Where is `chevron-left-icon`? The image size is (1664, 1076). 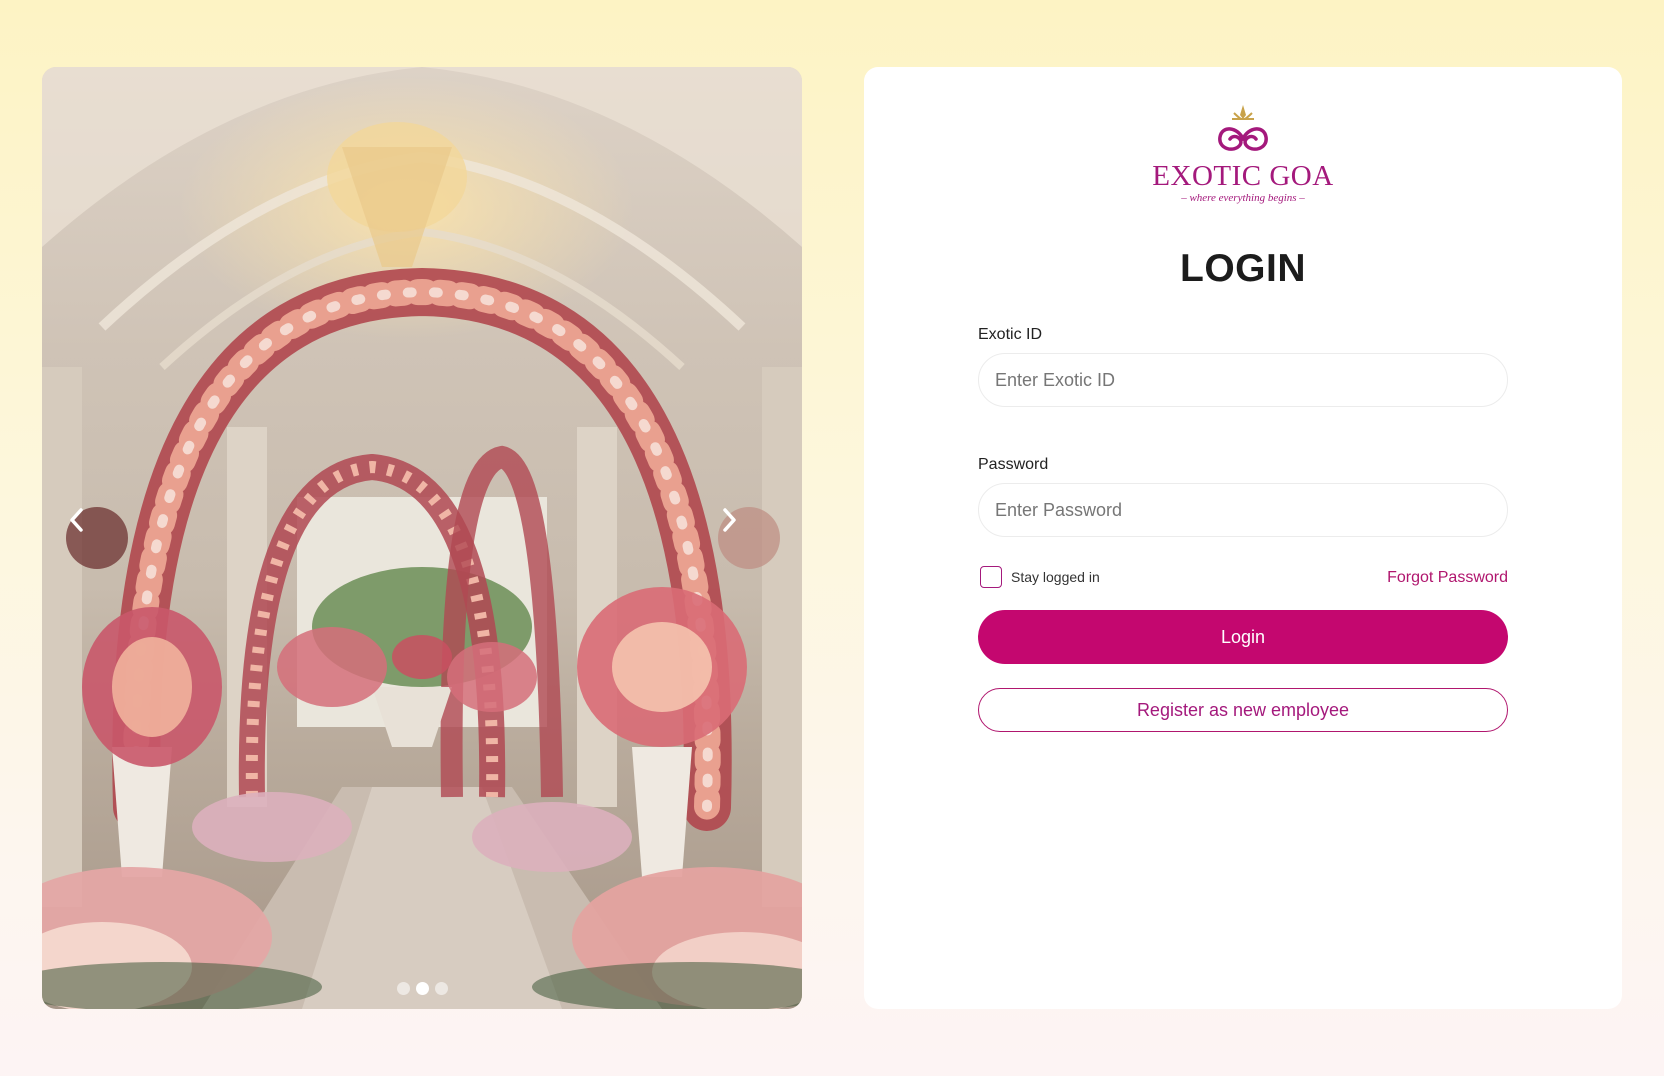
chevron-left-icon is located at coordinates (76, 520).